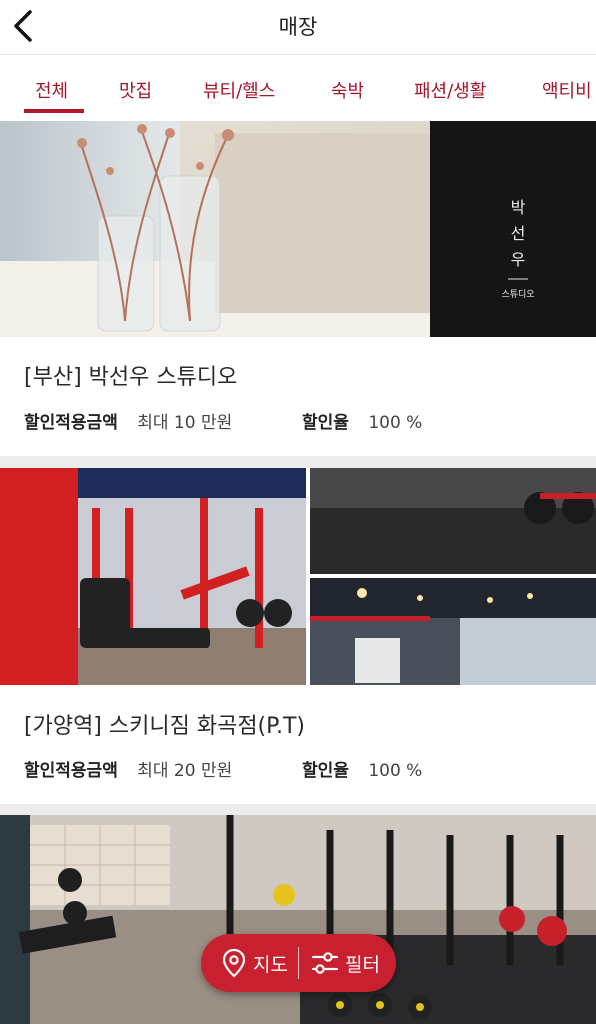 This screenshot has height=1024, width=596. What do you see at coordinates (518, 207) in the screenshot?
I see `svg-text: 박` at bounding box center [518, 207].